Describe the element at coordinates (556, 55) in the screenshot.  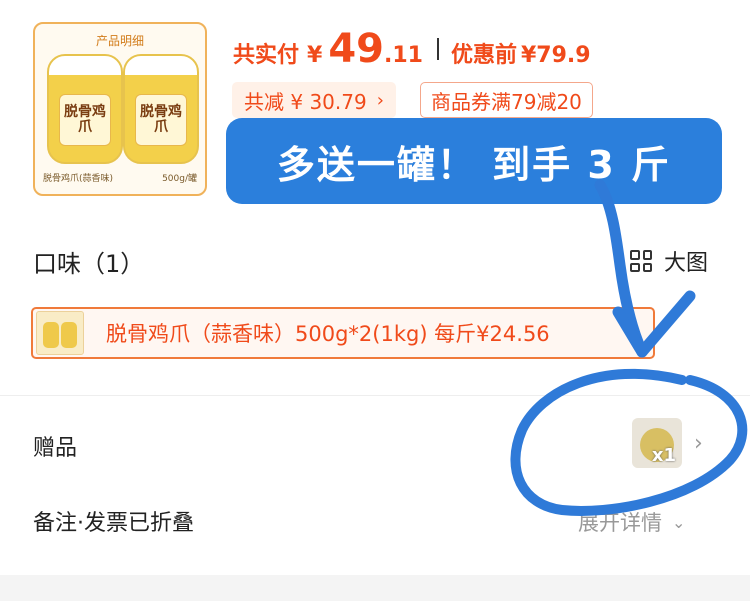
I see `original-price: ¥79.9` at that location.